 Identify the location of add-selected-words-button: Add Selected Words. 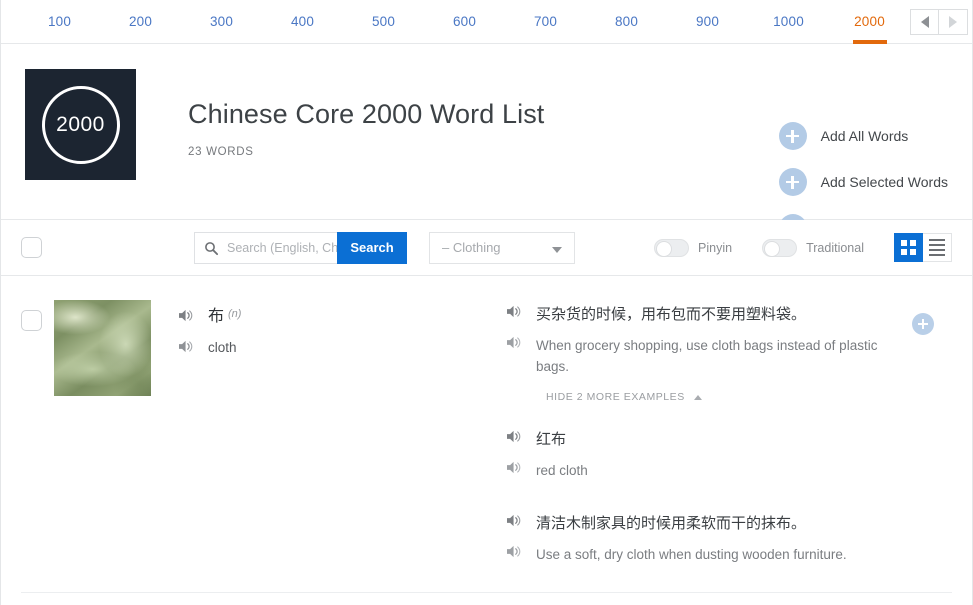
(863, 182).